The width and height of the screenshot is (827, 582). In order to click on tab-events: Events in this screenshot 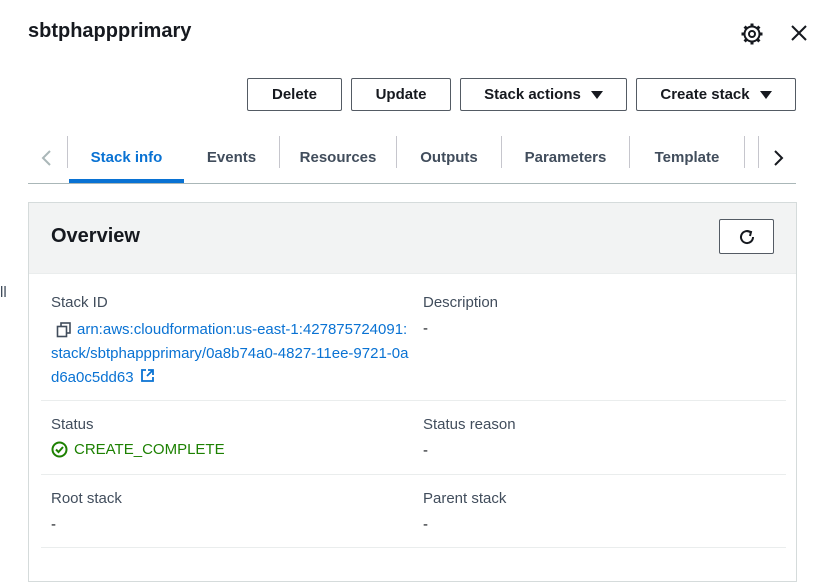, I will do `click(231, 157)`.